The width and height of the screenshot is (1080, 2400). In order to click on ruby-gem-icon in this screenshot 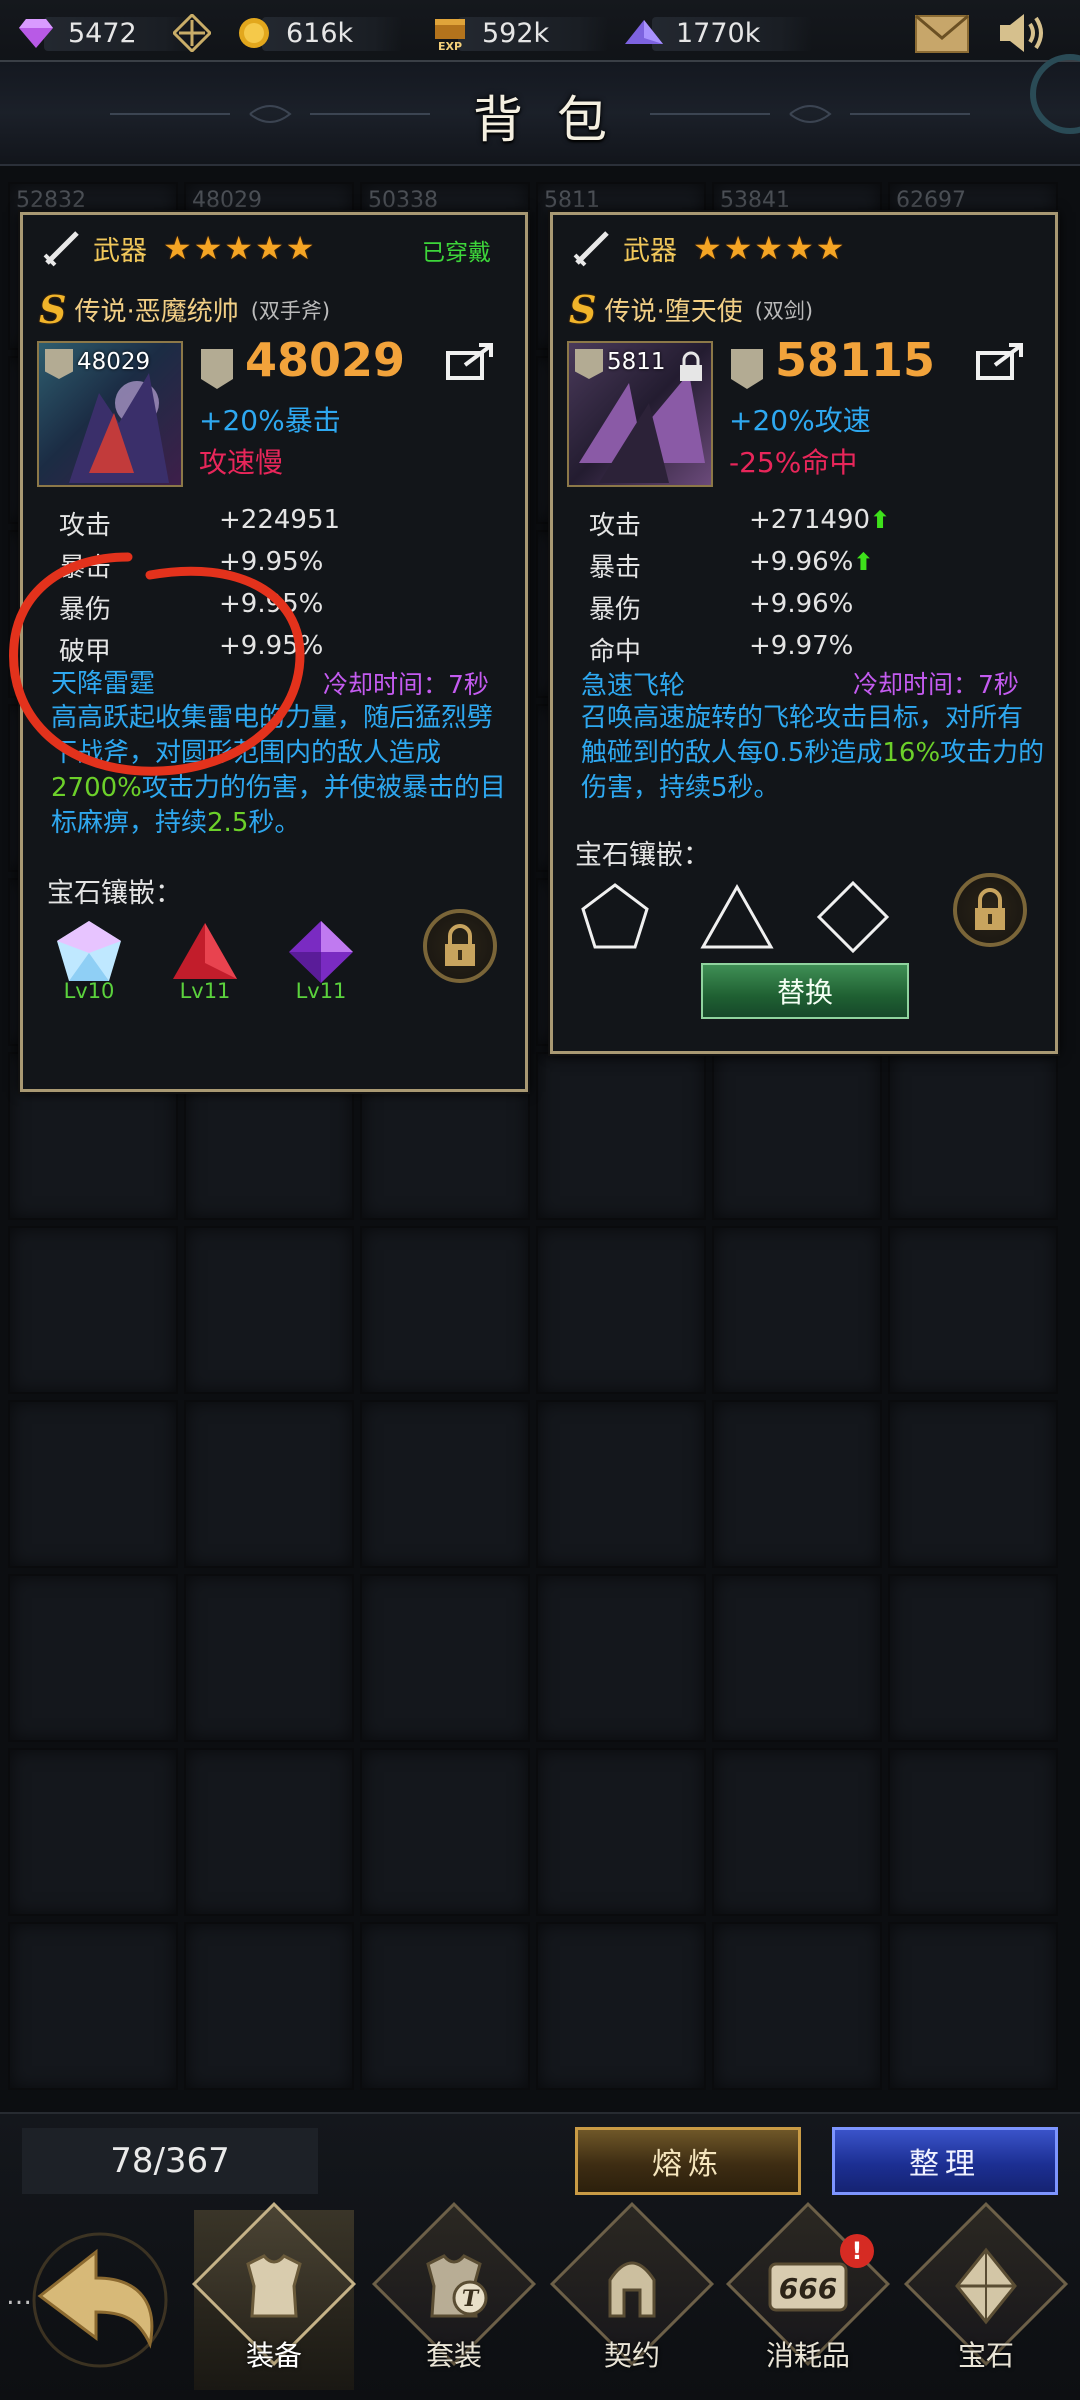, I will do `click(205, 951)`.